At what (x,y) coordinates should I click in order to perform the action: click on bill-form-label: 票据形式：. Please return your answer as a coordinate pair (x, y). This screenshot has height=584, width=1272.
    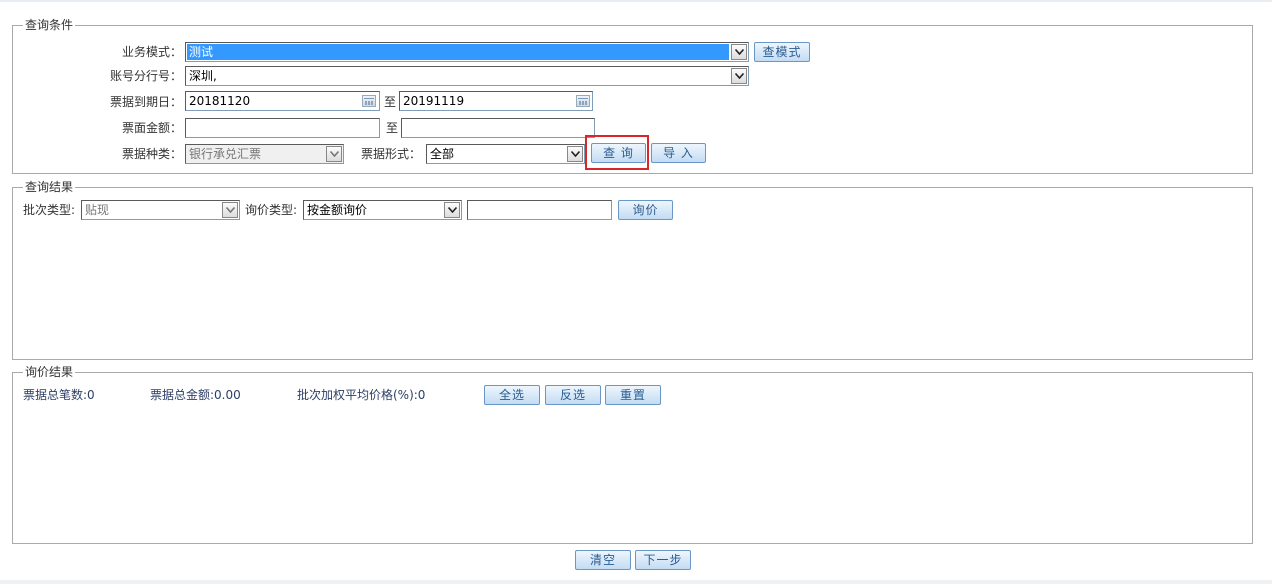
    Looking at the image, I should click on (391, 154).